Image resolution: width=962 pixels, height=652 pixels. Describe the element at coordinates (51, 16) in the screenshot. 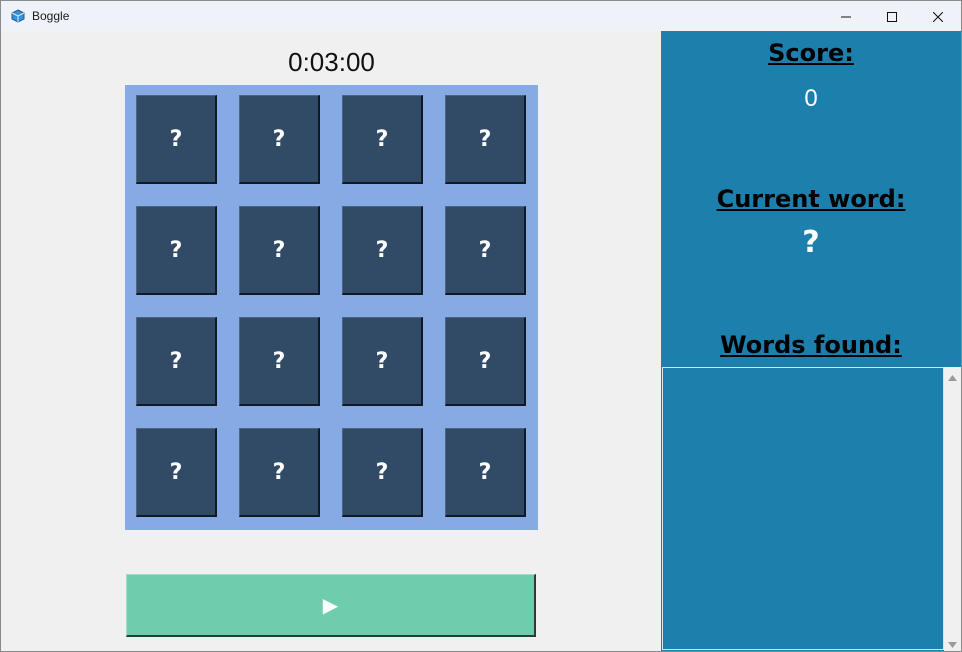

I see `window-title: Boggle` at that location.